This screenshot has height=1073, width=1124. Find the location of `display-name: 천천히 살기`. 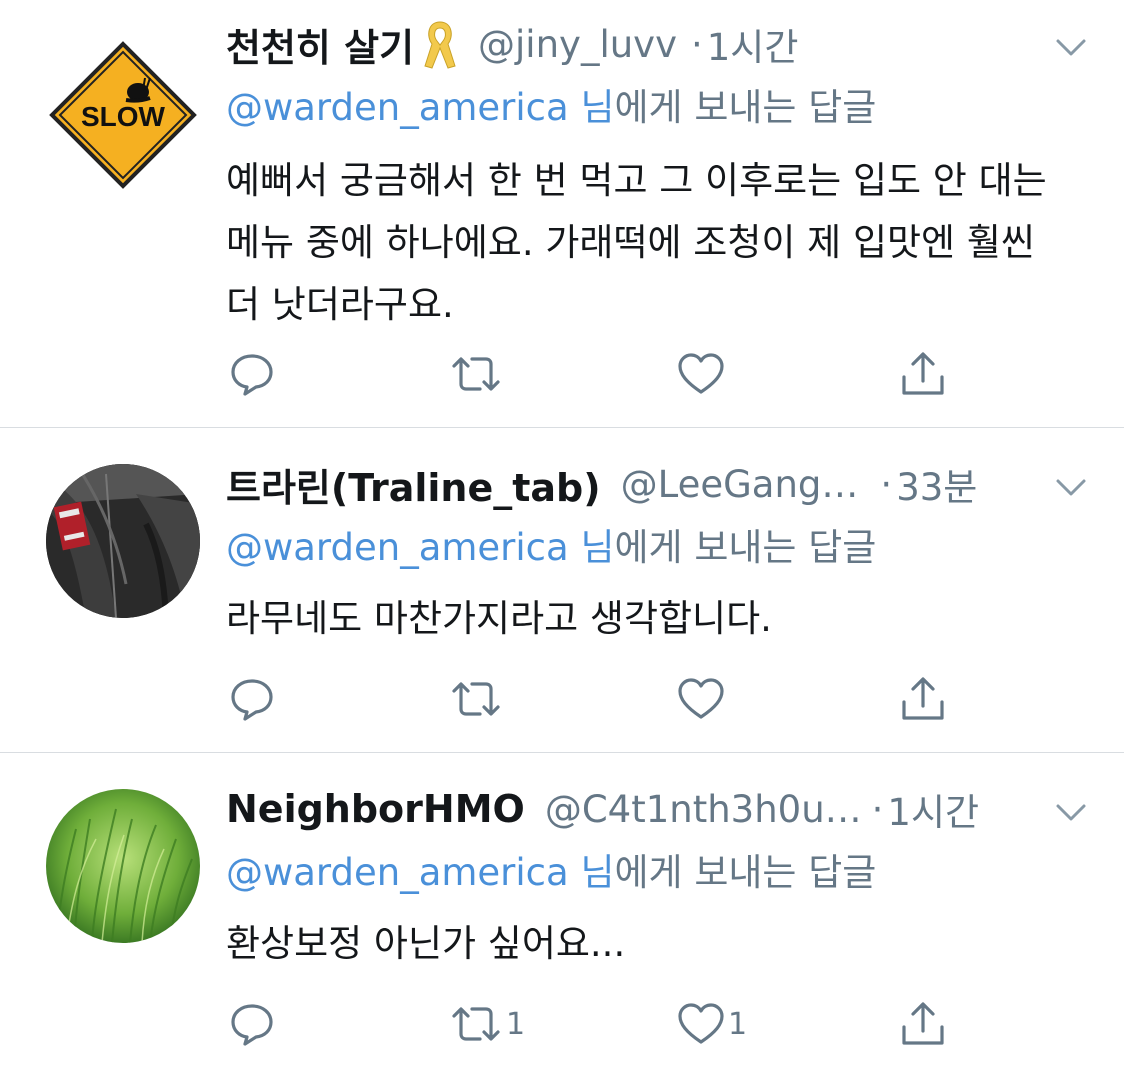

display-name: 천천히 살기 is located at coordinates (320, 44).